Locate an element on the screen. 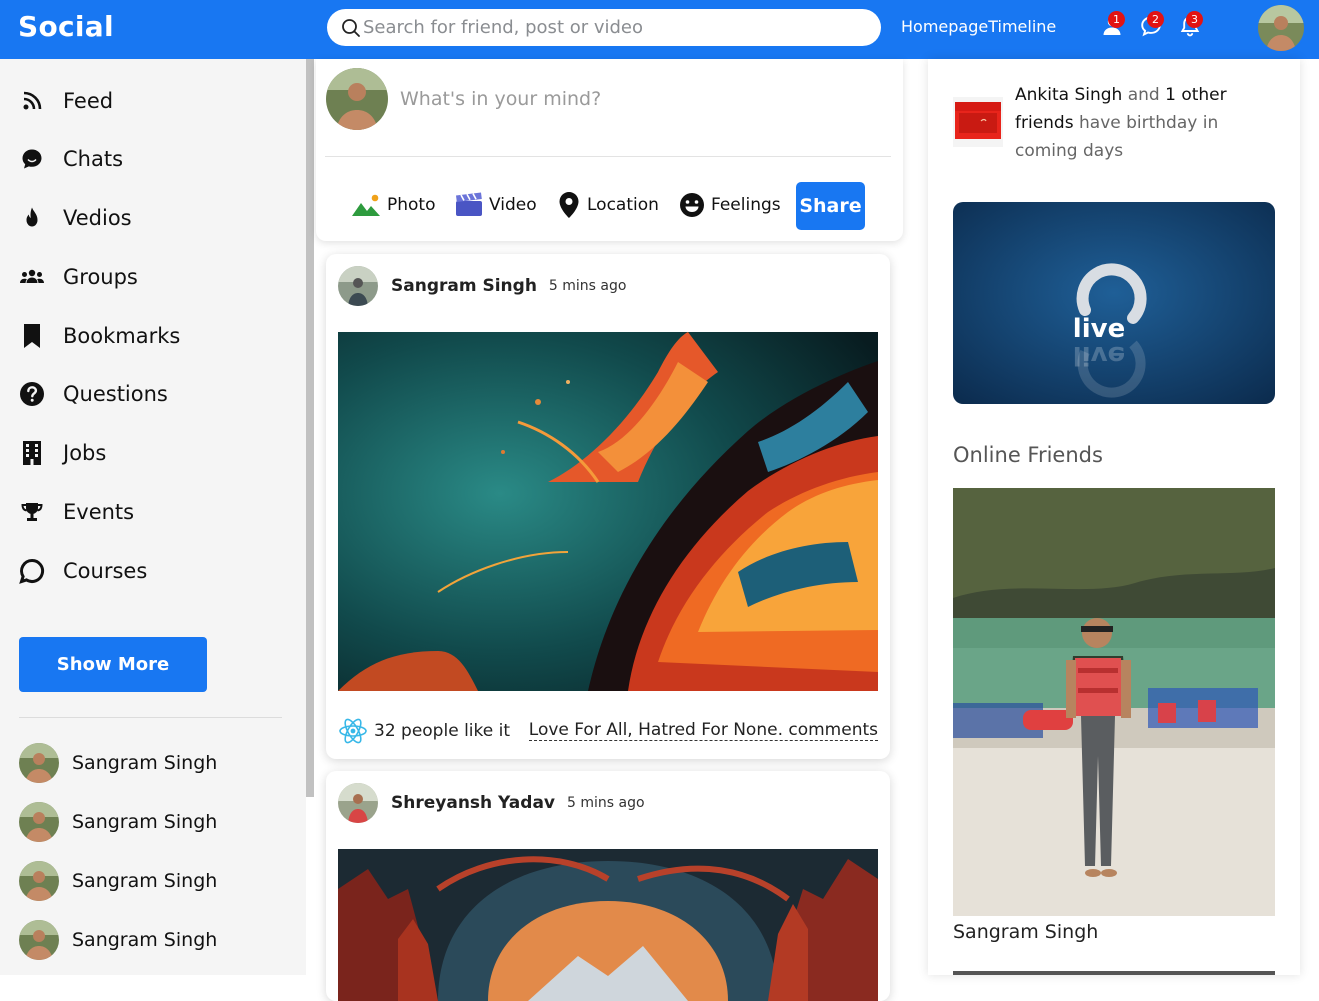  sidebar-item-feed: Feed is located at coordinates (65, 101).